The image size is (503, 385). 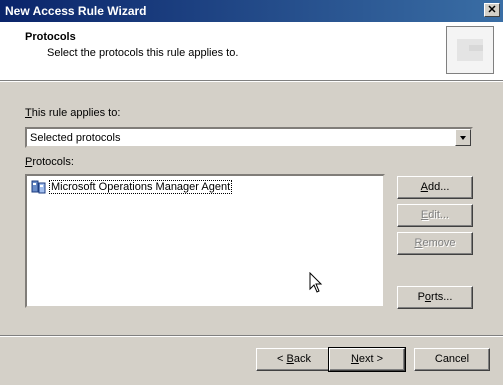 I want to click on title-bar: New Access Rule Wizard ✕, so click(x=251, y=11).